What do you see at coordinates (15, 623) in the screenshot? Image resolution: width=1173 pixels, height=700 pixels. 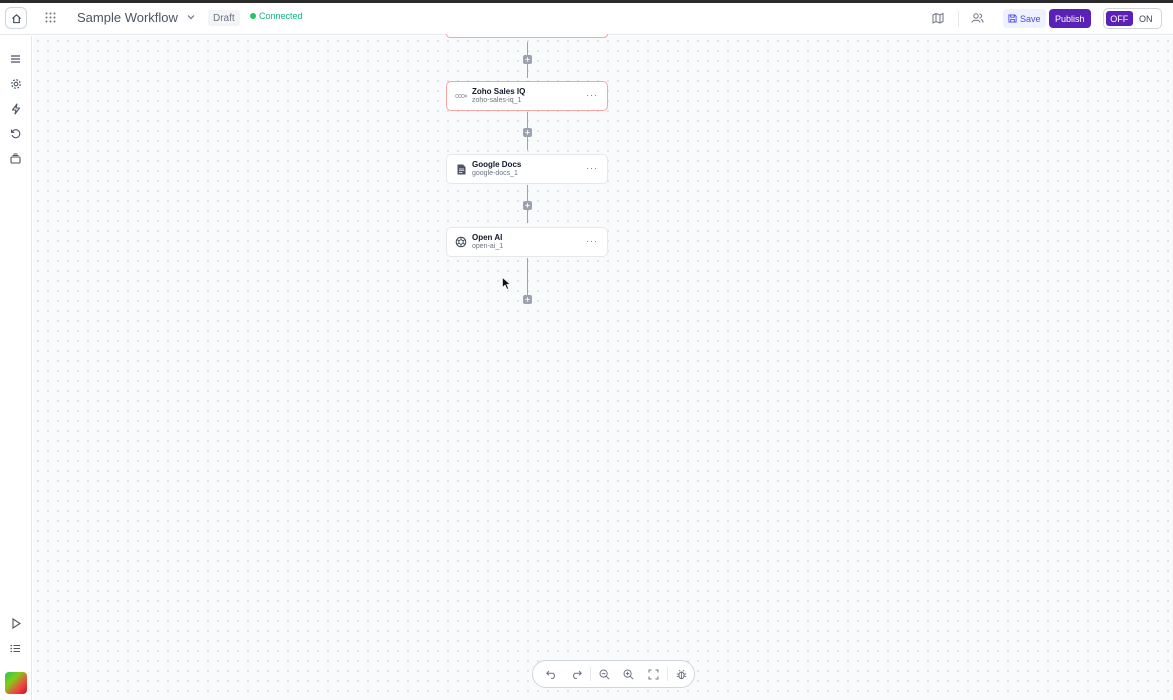 I see `play-icon` at bounding box center [15, 623].